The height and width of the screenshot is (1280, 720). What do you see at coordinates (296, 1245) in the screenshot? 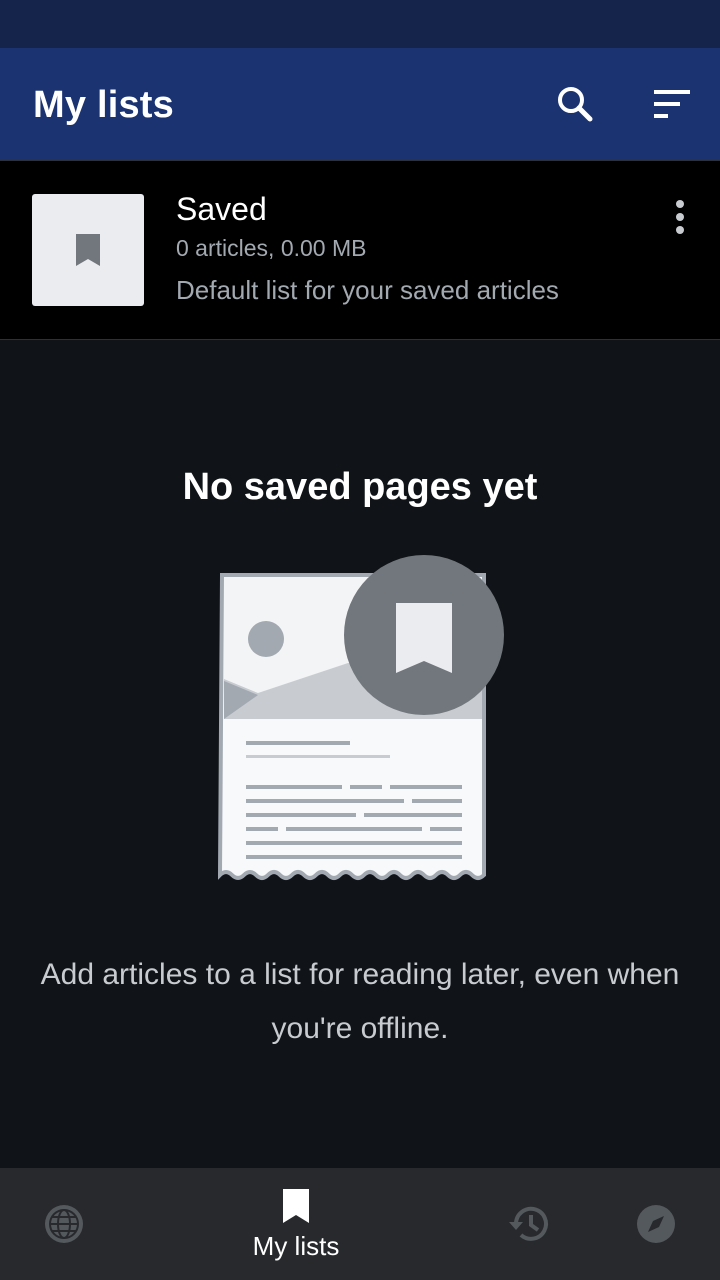
I see `nav-label-my-lists: My lists` at bounding box center [296, 1245].